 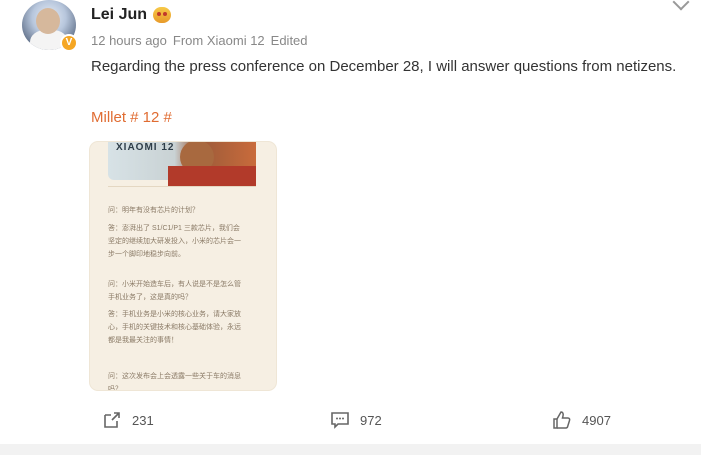 I want to click on author-row: Lei Jun, so click(x=131, y=15).